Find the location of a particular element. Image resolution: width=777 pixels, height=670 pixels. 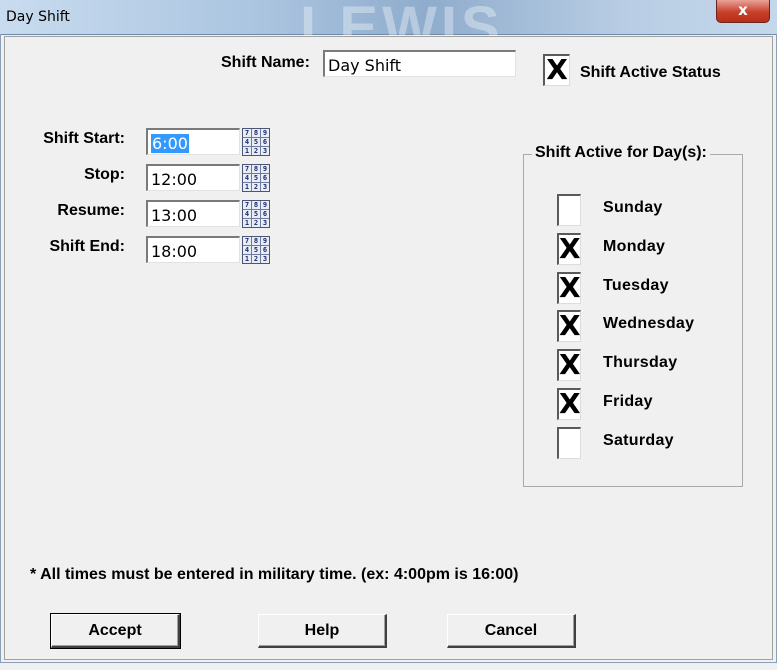

time-value: 13:00 is located at coordinates (174, 215).